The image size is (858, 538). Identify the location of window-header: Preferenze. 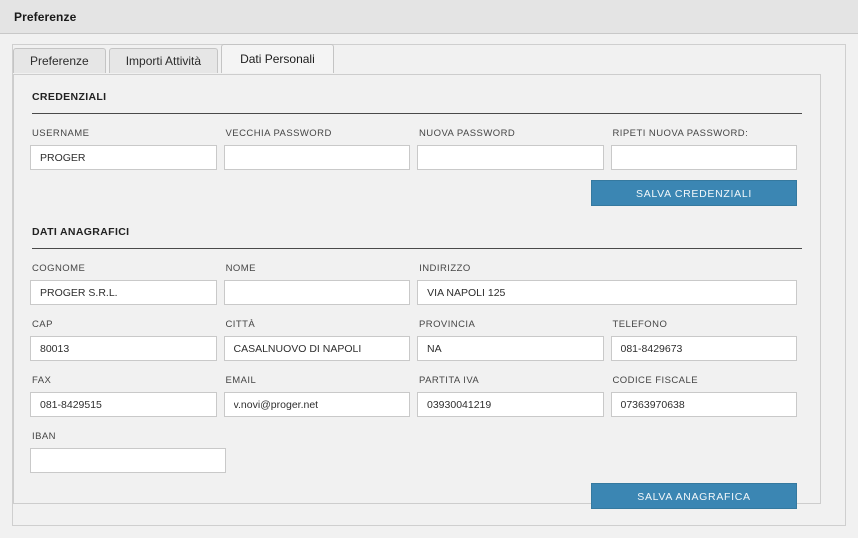
(429, 17).